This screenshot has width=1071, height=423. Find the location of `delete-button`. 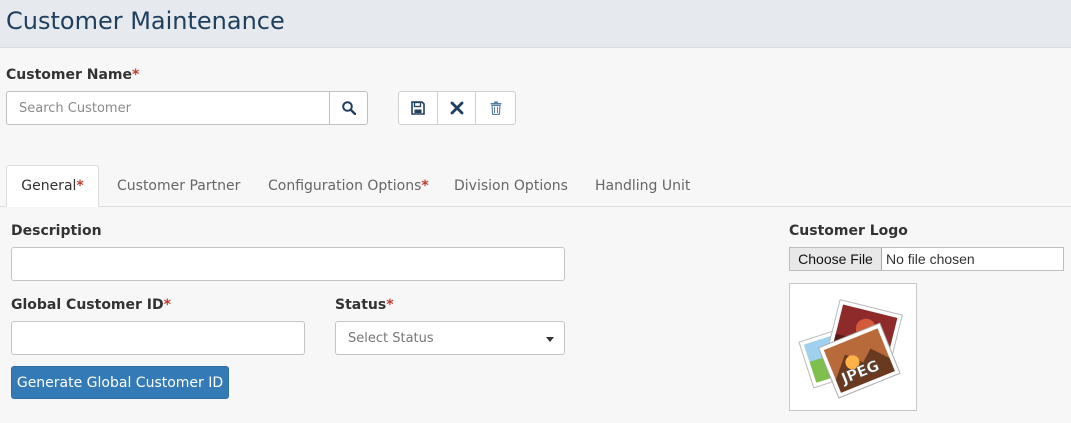

delete-button is located at coordinates (495, 108).